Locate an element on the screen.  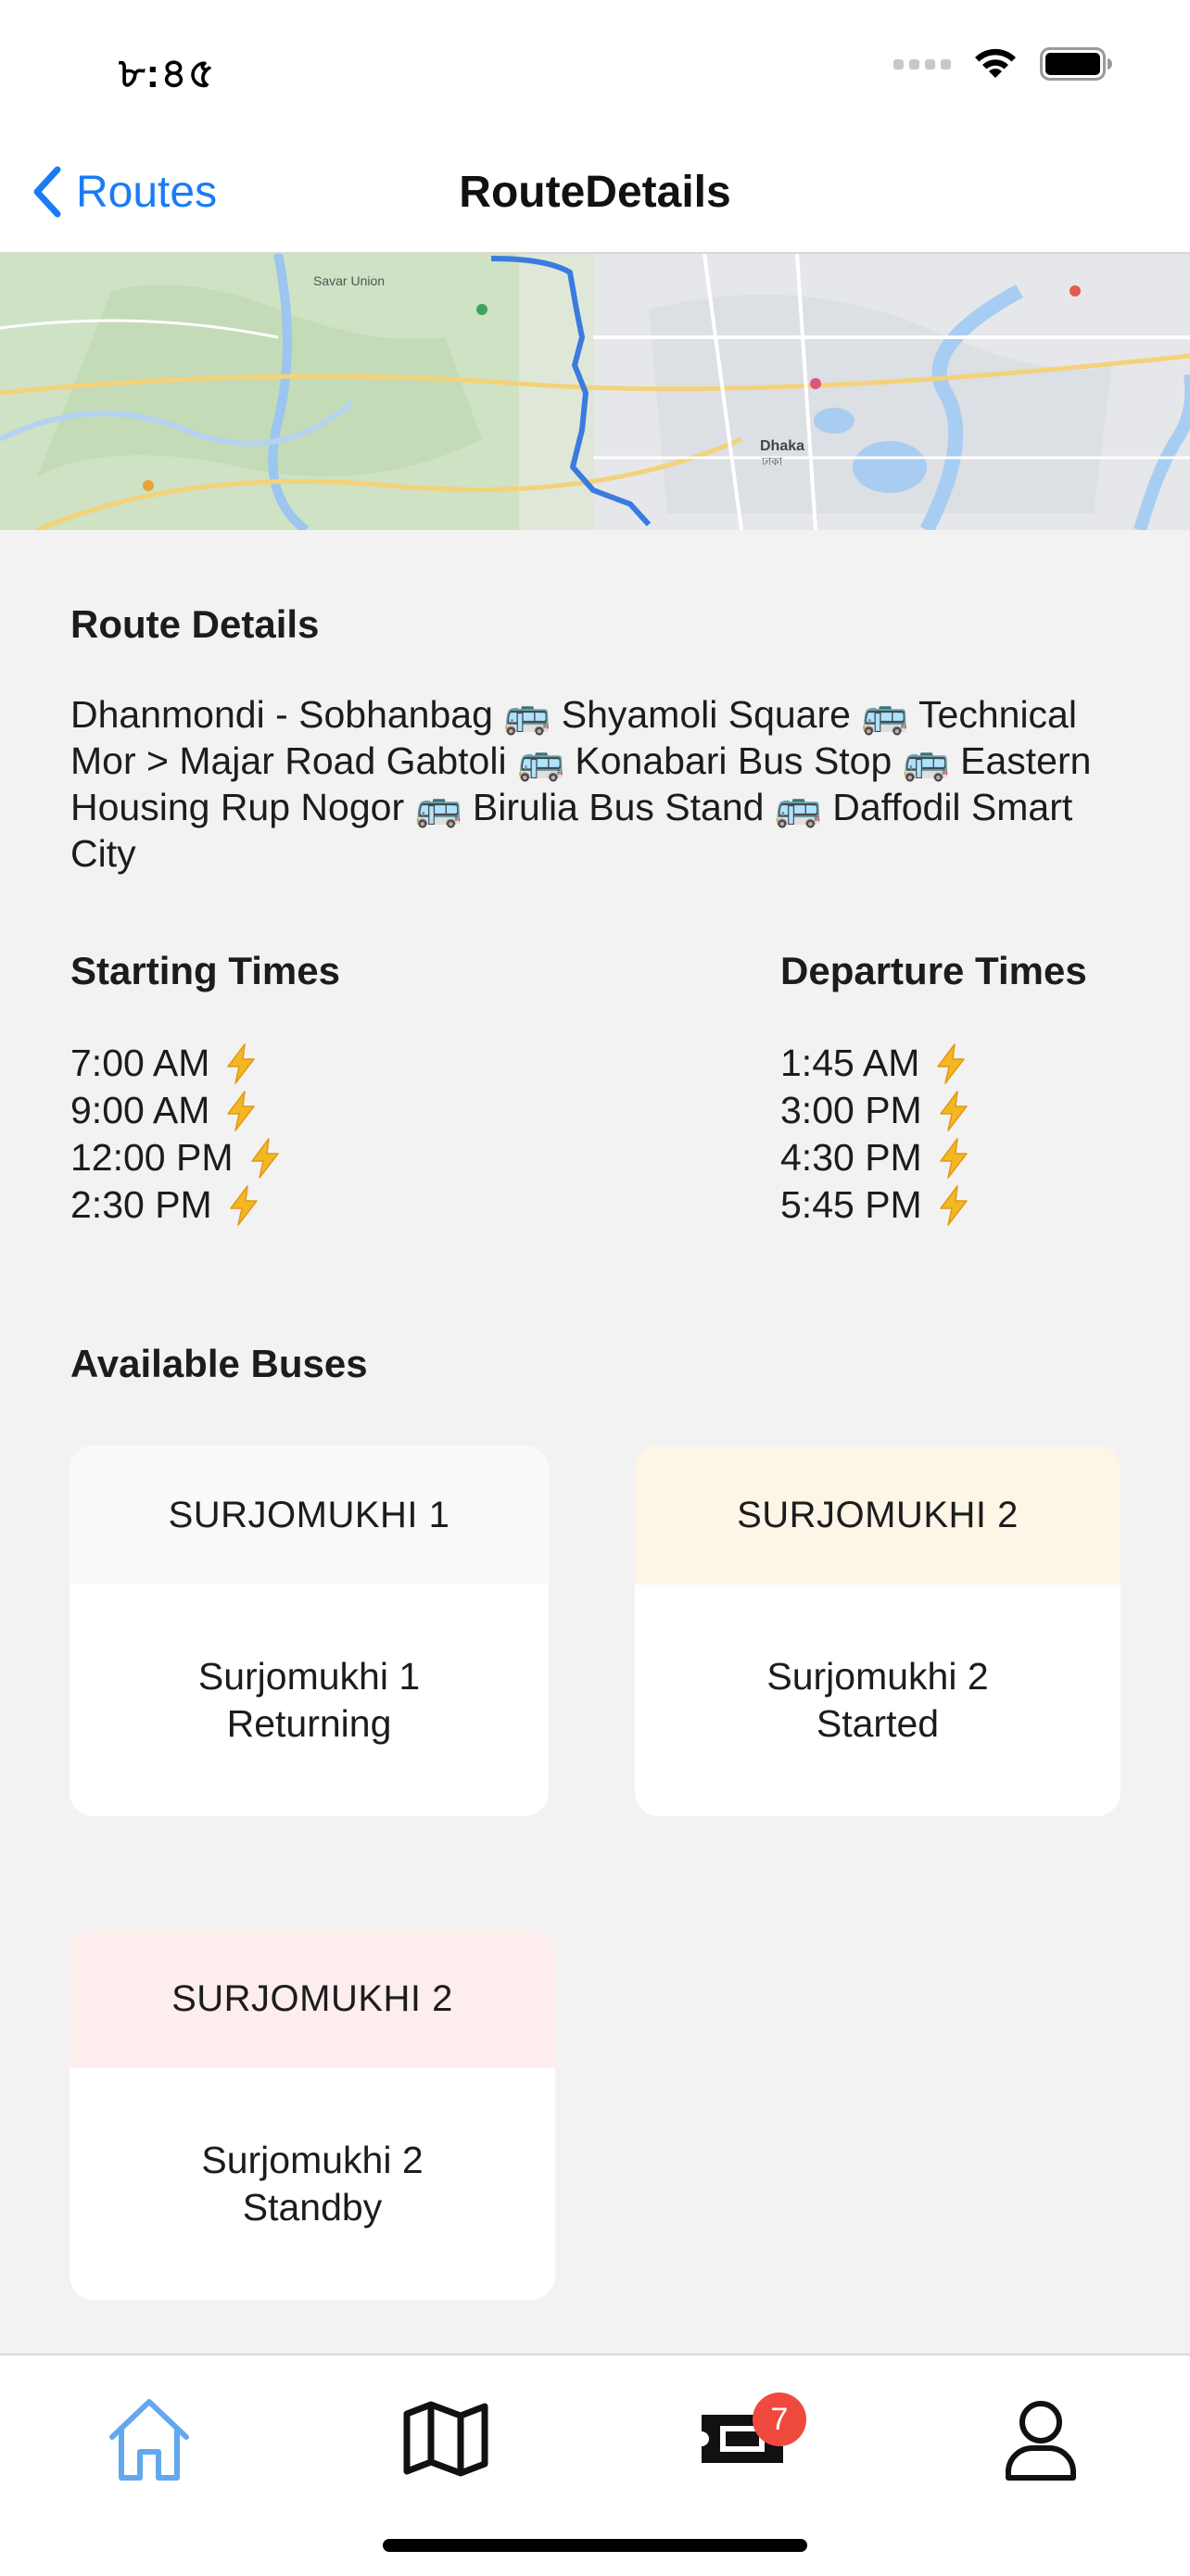
battery-icon is located at coordinates (1076, 64).